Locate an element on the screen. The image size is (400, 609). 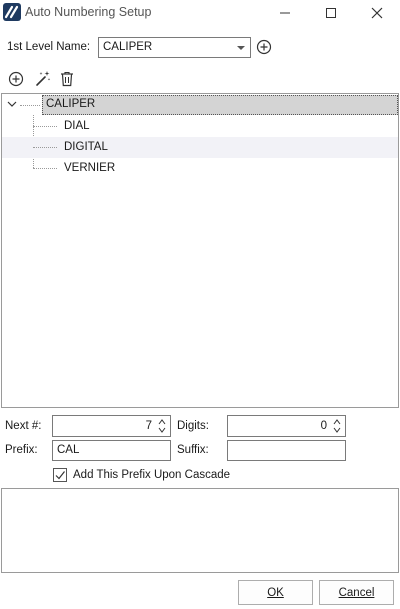
tree-node-row: DIAL is located at coordinates (200, 126).